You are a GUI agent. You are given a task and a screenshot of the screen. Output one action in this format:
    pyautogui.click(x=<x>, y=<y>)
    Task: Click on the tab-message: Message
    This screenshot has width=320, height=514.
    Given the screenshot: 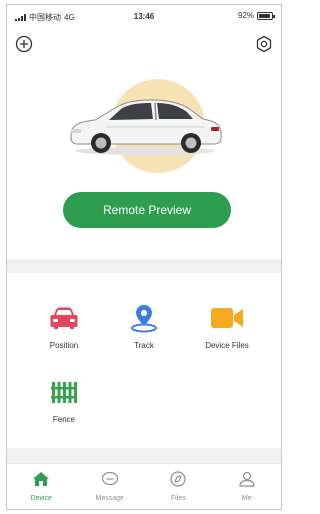 What is the action you would take?
    pyautogui.click(x=110, y=486)
    